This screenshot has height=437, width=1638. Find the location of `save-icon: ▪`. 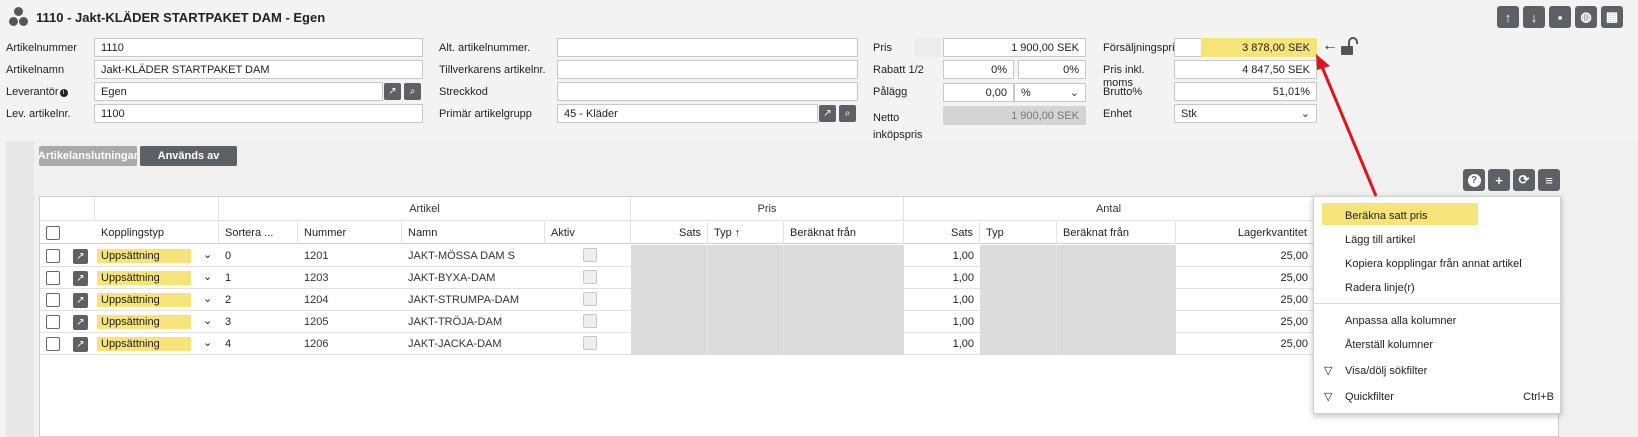

save-icon: ▪ is located at coordinates (1560, 17).